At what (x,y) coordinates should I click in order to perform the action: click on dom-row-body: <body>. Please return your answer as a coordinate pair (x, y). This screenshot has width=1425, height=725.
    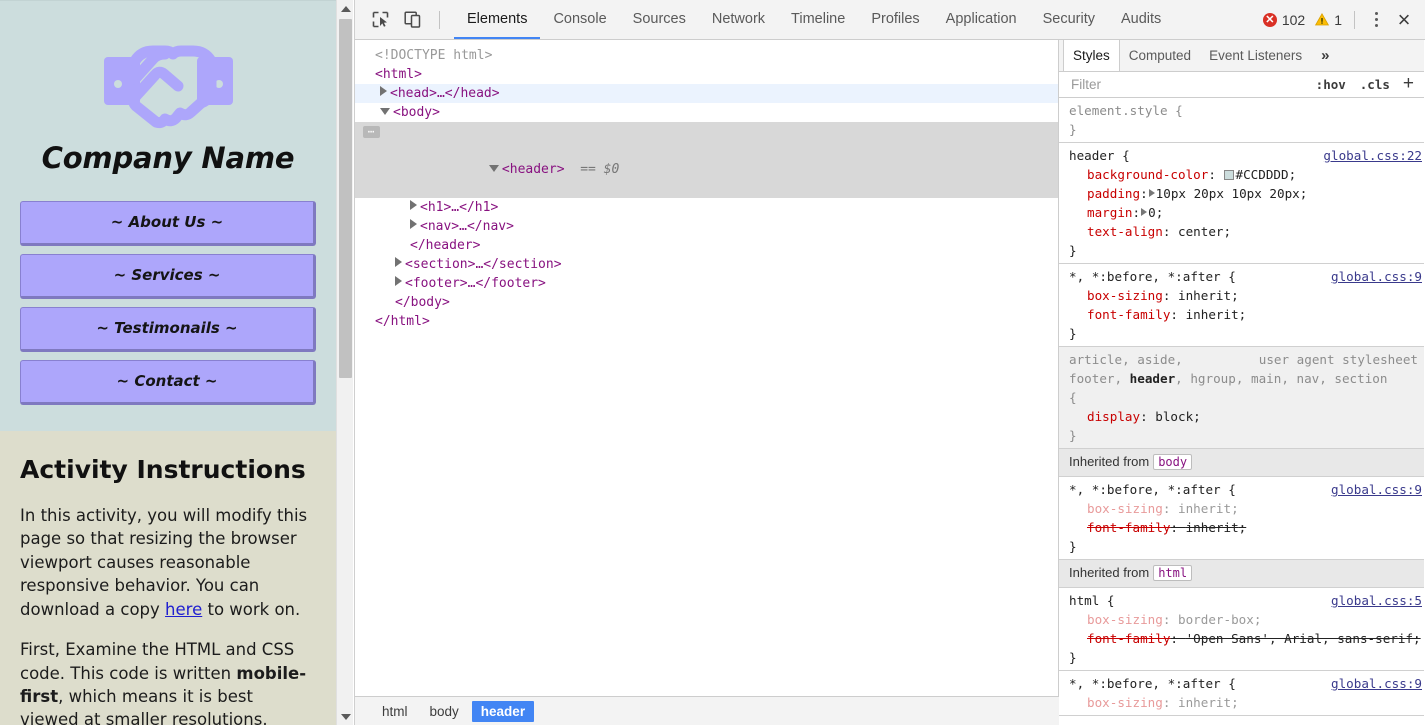
    Looking at the image, I should click on (706, 112).